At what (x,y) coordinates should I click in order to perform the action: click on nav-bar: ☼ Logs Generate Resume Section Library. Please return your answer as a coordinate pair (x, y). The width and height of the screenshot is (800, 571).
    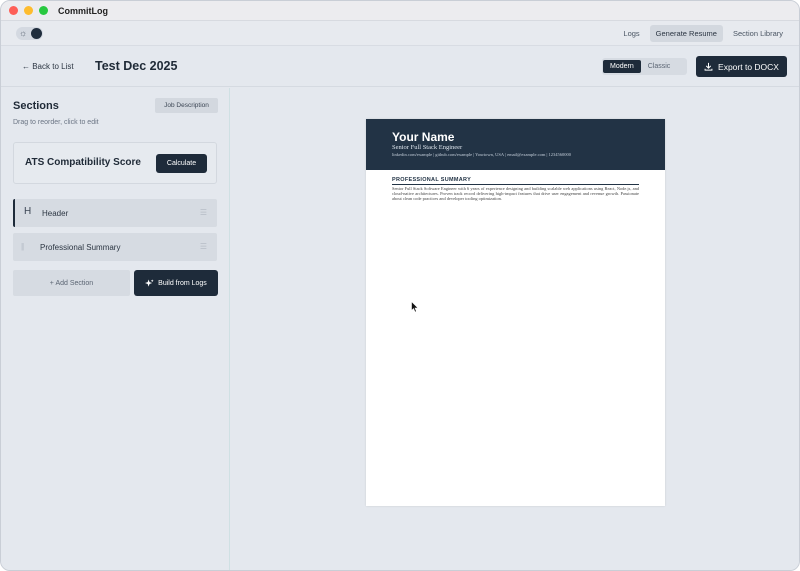
    Looking at the image, I should click on (400, 33).